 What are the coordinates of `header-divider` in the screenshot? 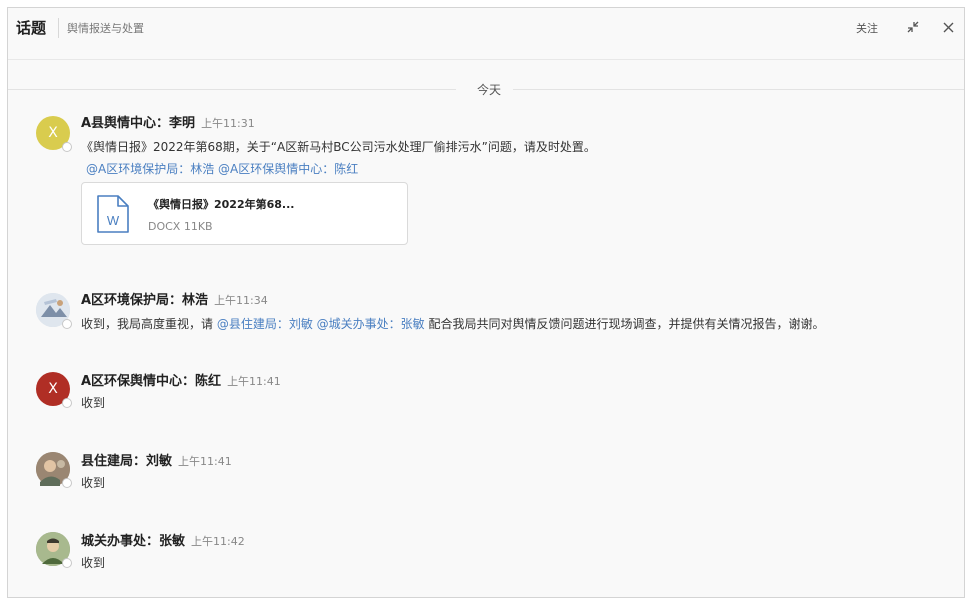 It's located at (486, 59).